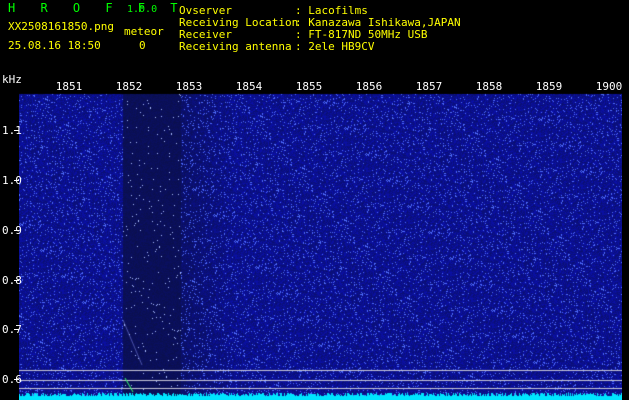 The image size is (629, 400). I want to click on time-tick: 1858, so click(489, 86).